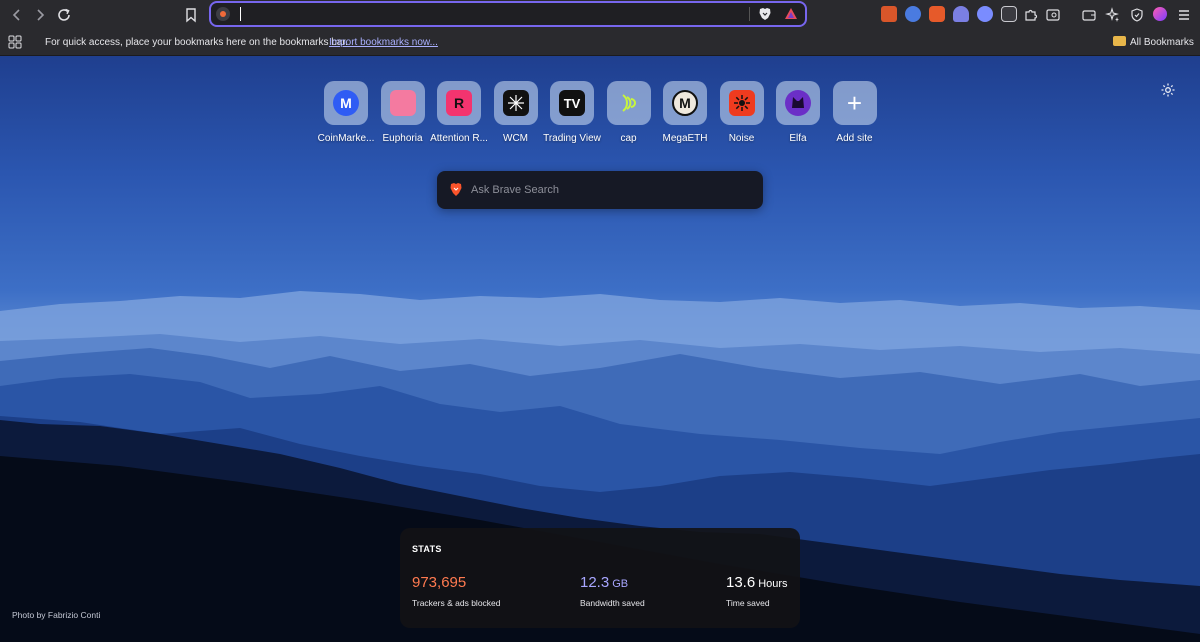 This screenshot has height=642, width=1200. What do you see at coordinates (765, 14) in the screenshot?
I see `brave-shields-icon` at bounding box center [765, 14].